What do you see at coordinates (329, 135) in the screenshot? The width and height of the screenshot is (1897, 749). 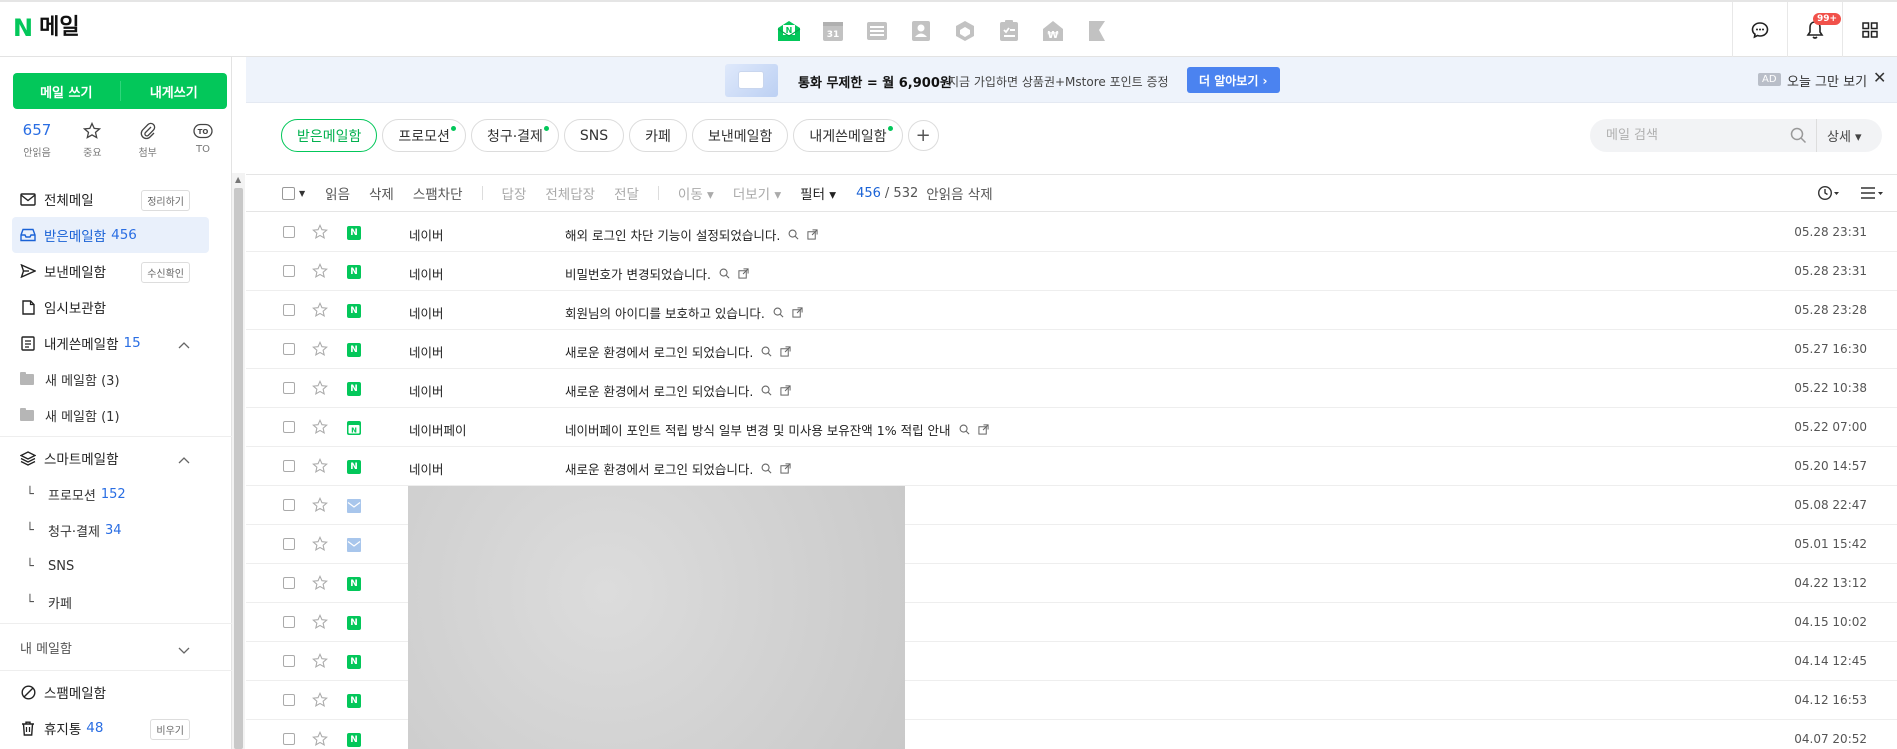 I see `tab-inbox: 받은메일함` at bounding box center [329, 135].